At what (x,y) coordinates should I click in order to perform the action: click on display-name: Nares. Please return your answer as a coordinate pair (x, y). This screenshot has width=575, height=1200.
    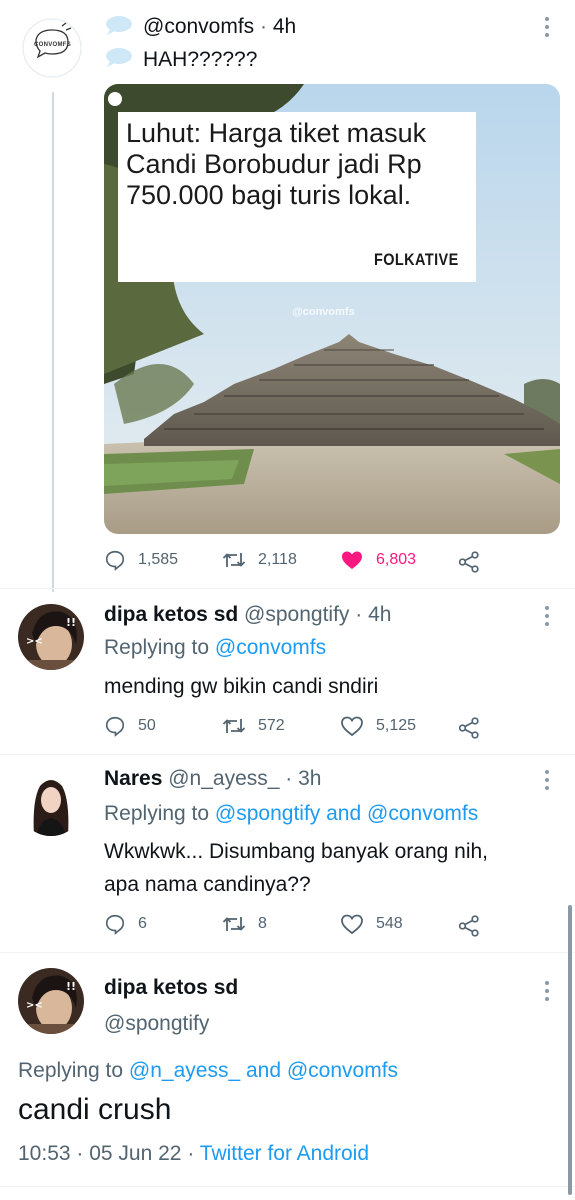
    Looking at the image, I should click on (133, 778).